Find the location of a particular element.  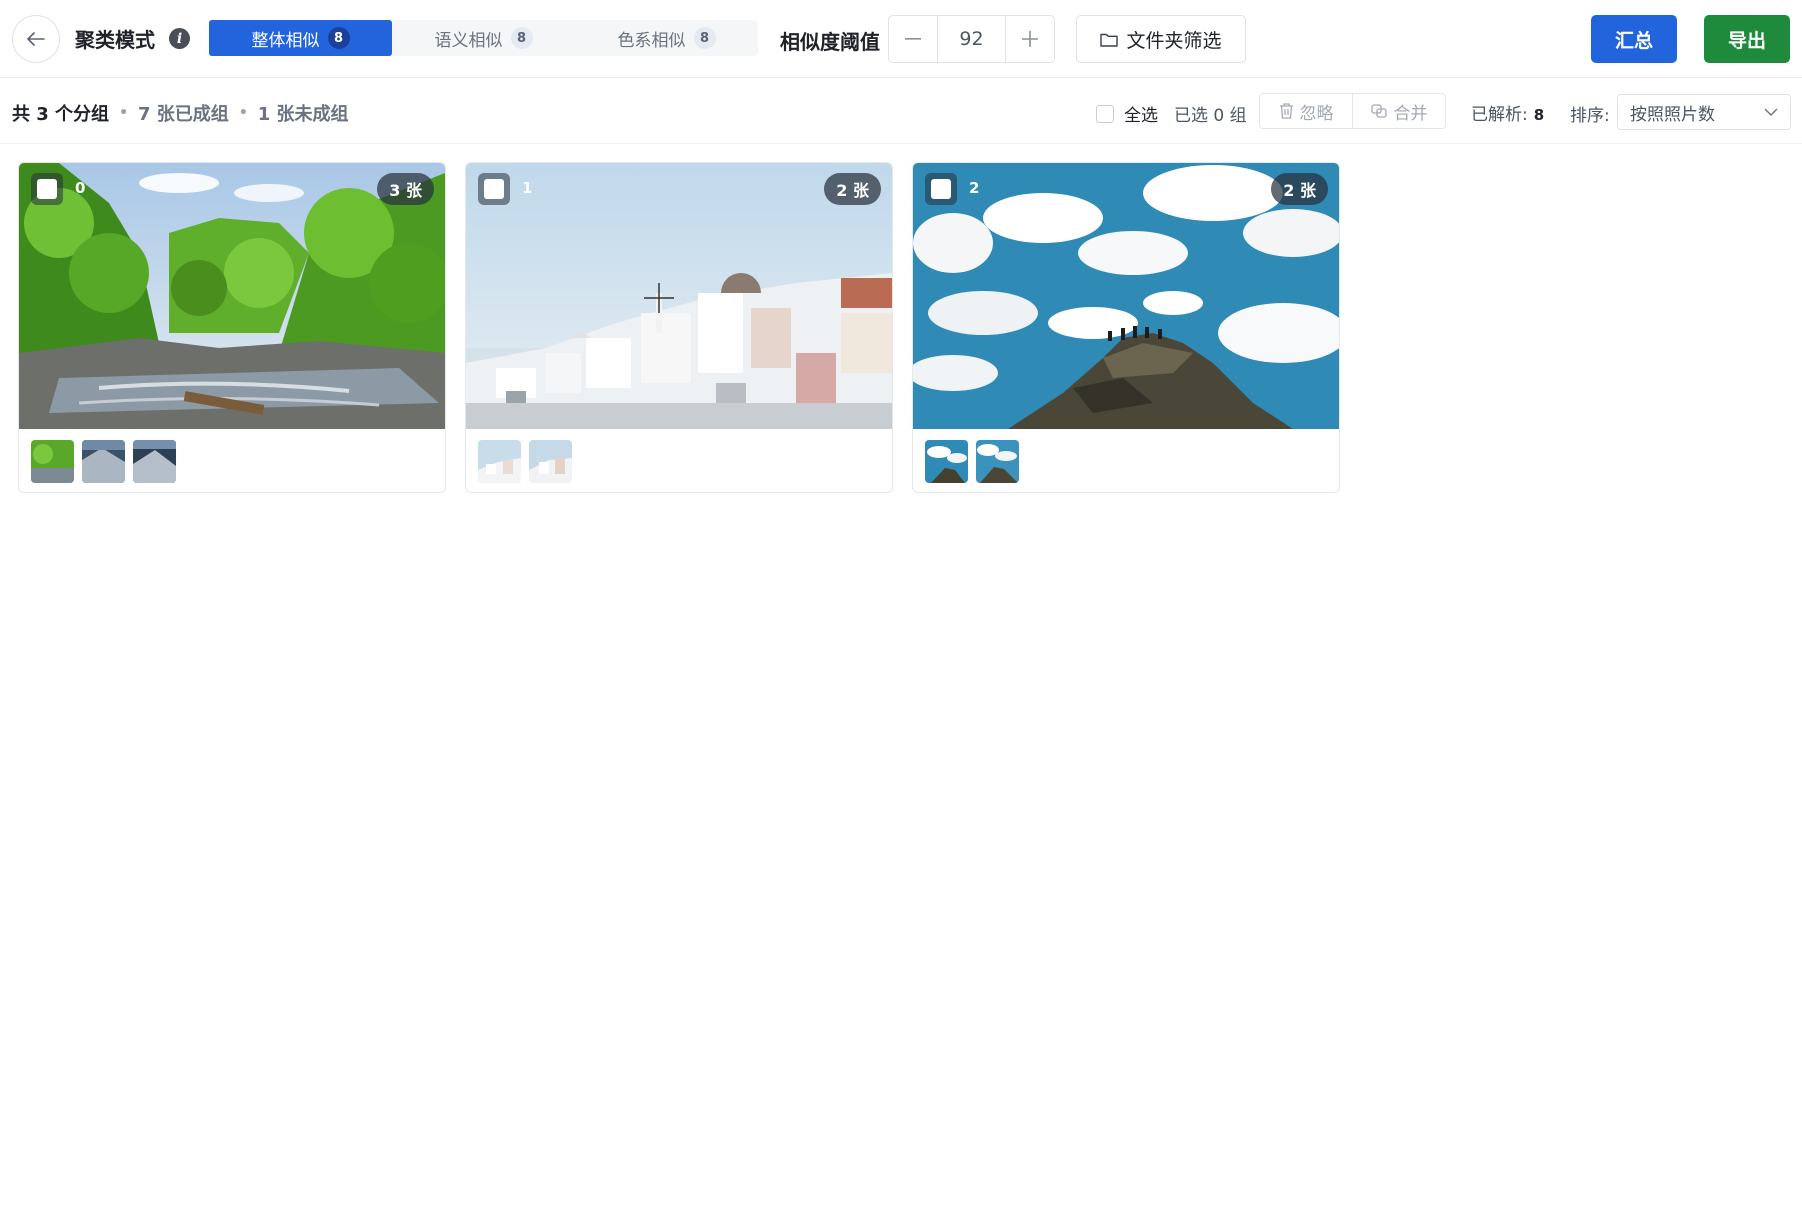

trash-icon is located at coordinates (1286, 111).